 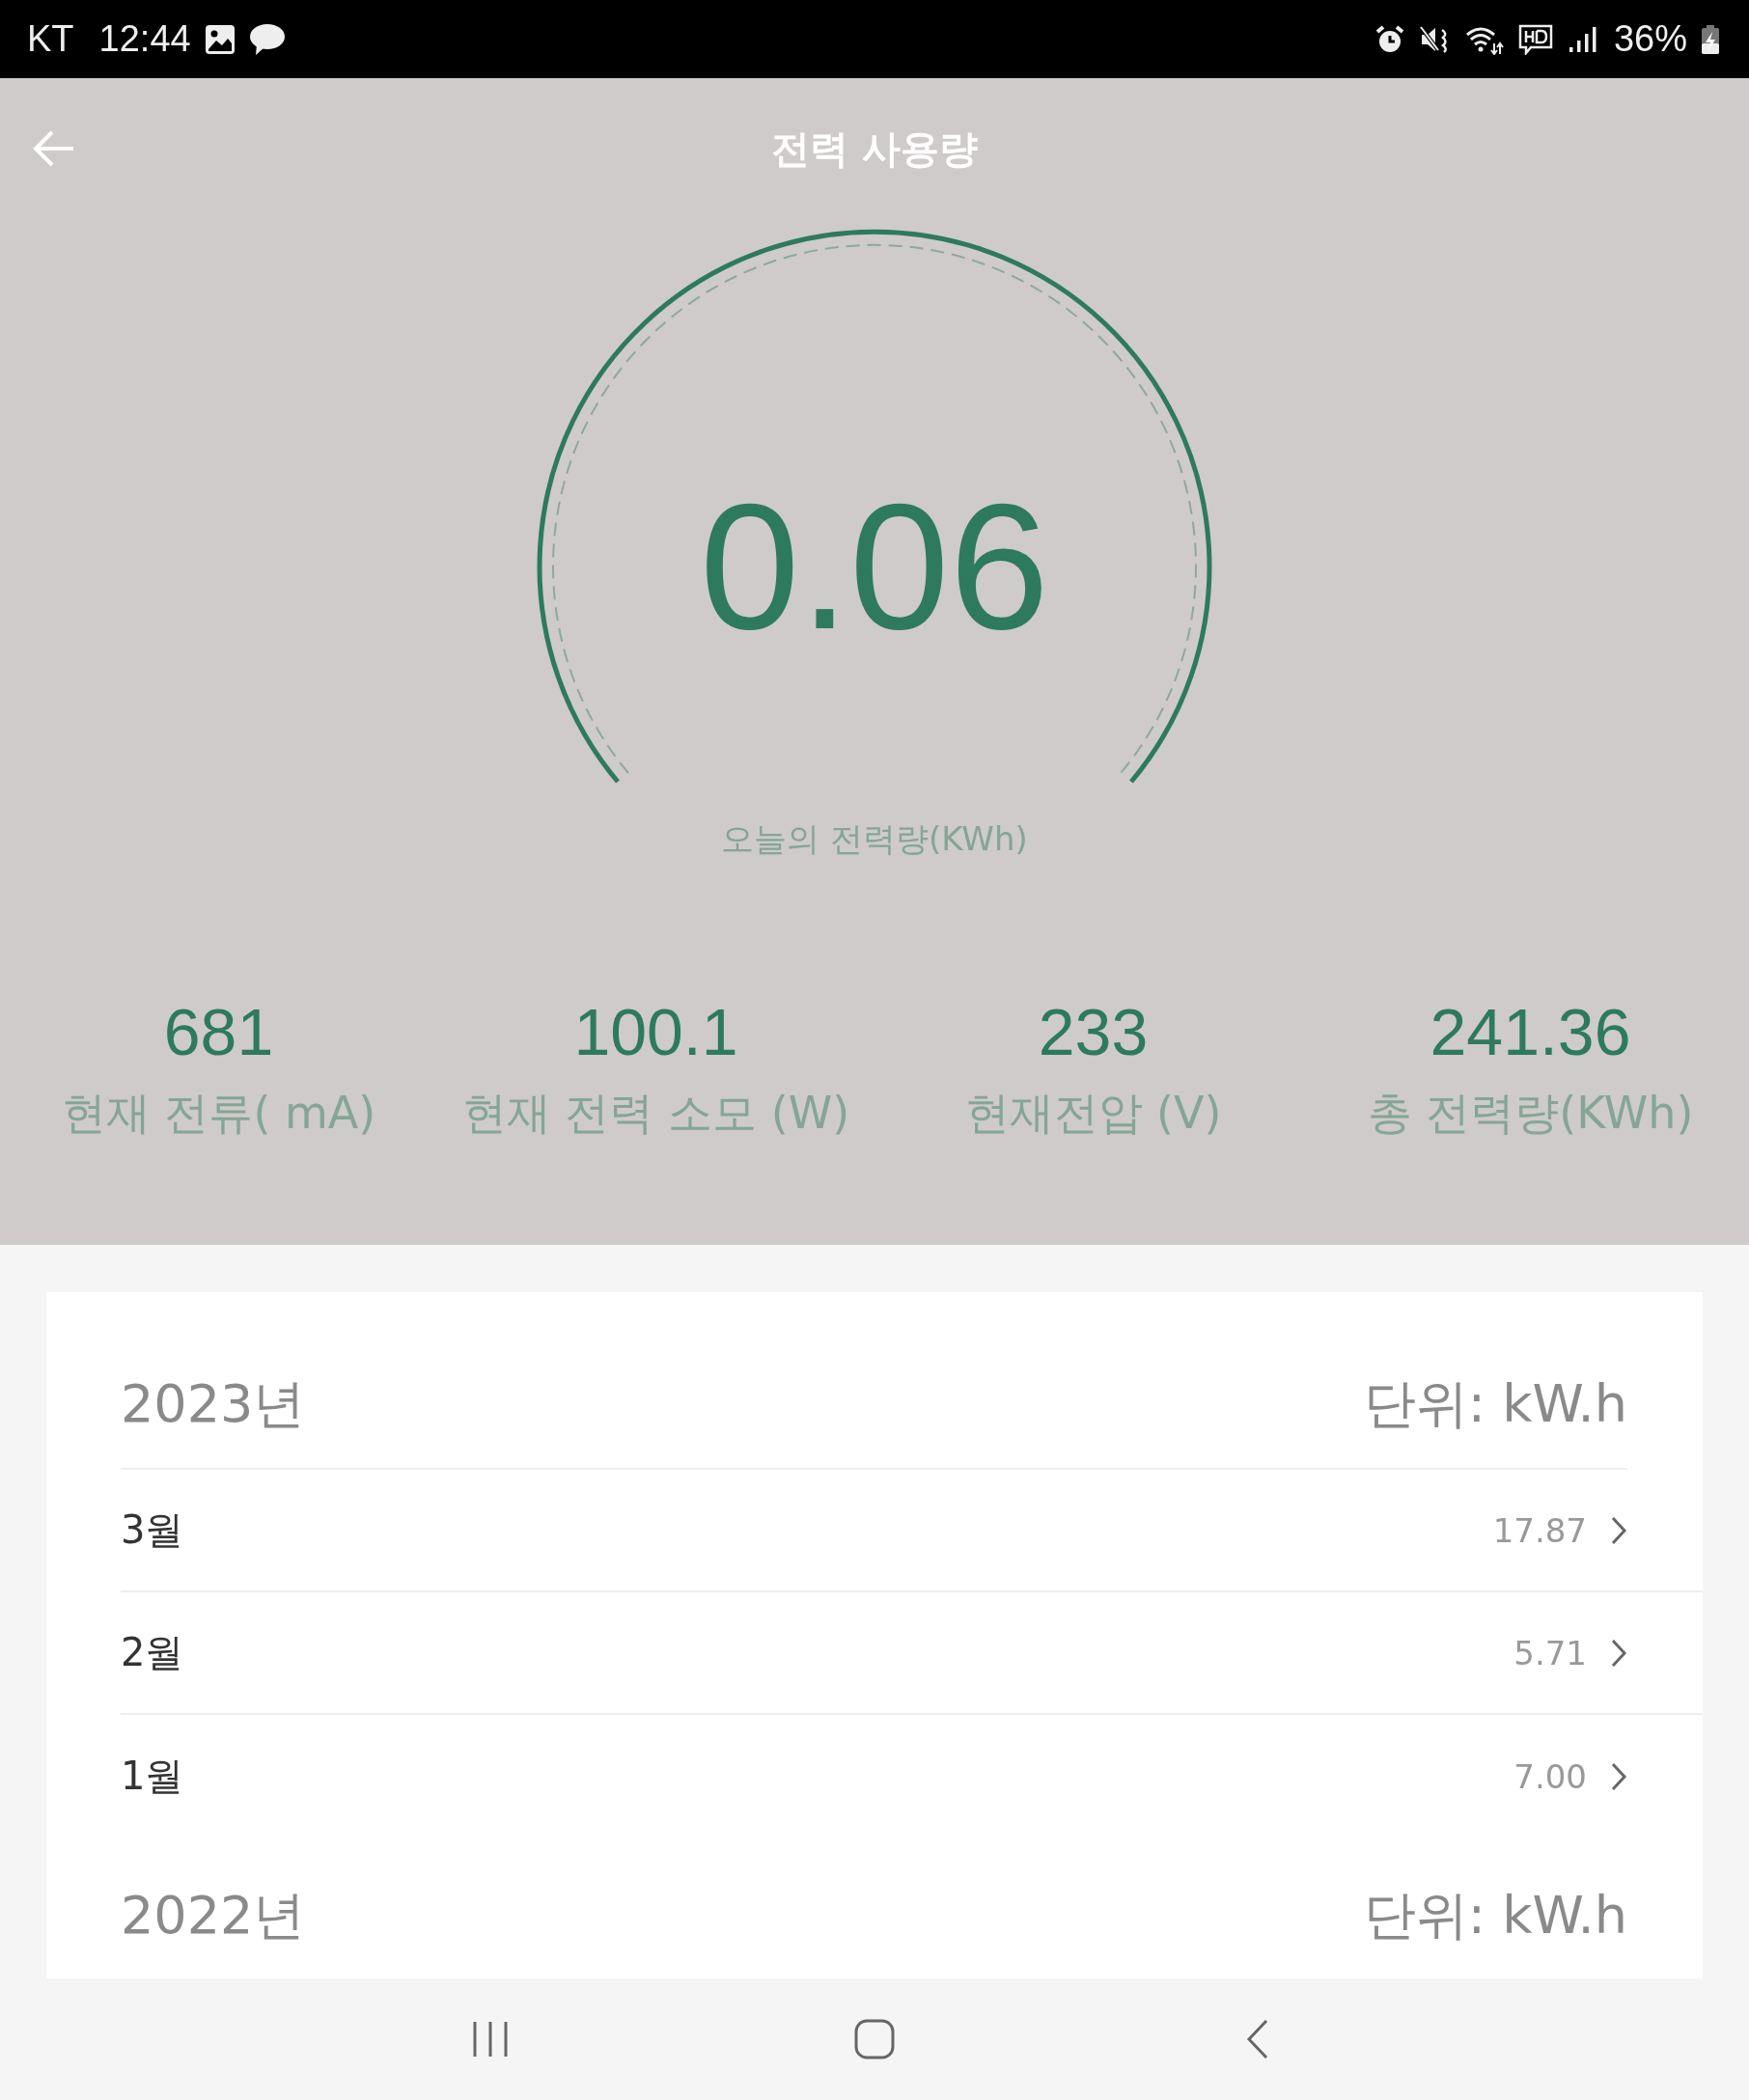 I want to click on stat-value: 233, so click(x=1093, y=1032).